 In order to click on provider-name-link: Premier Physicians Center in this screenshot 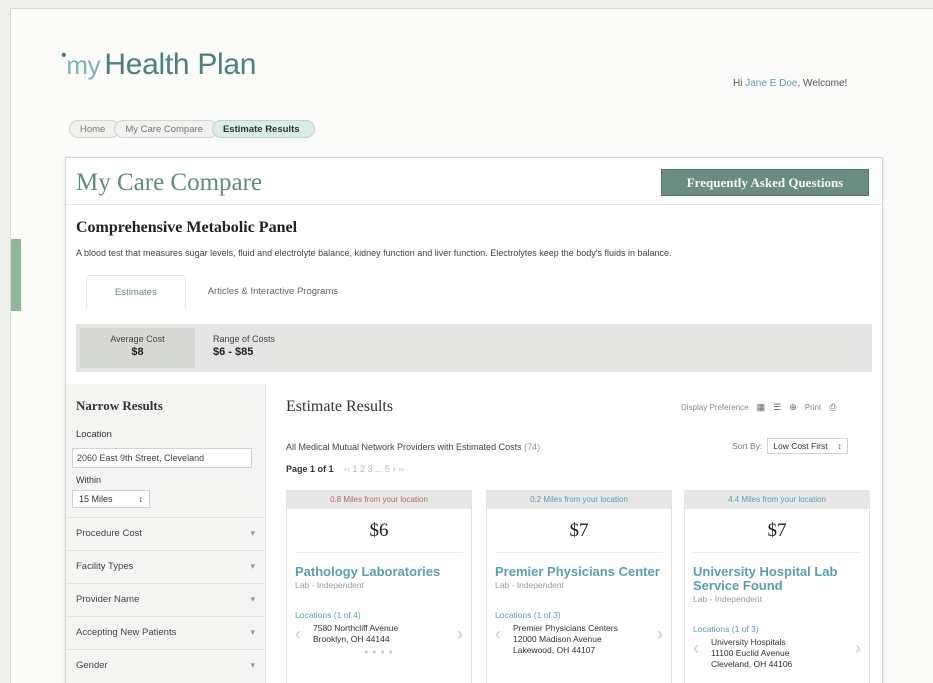, I will do `click(579, 572)`.